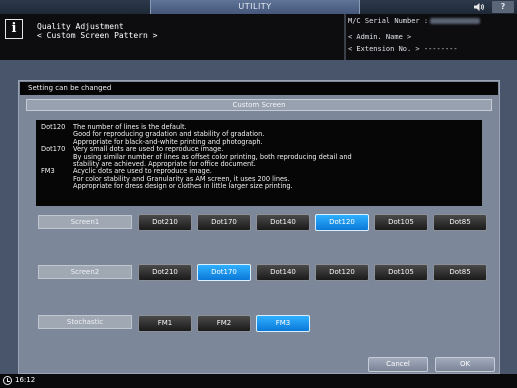  Describe the element at coordinates (460, 272) in the screenshot. I see `screen2-option-dot85: Dot85` at that location.